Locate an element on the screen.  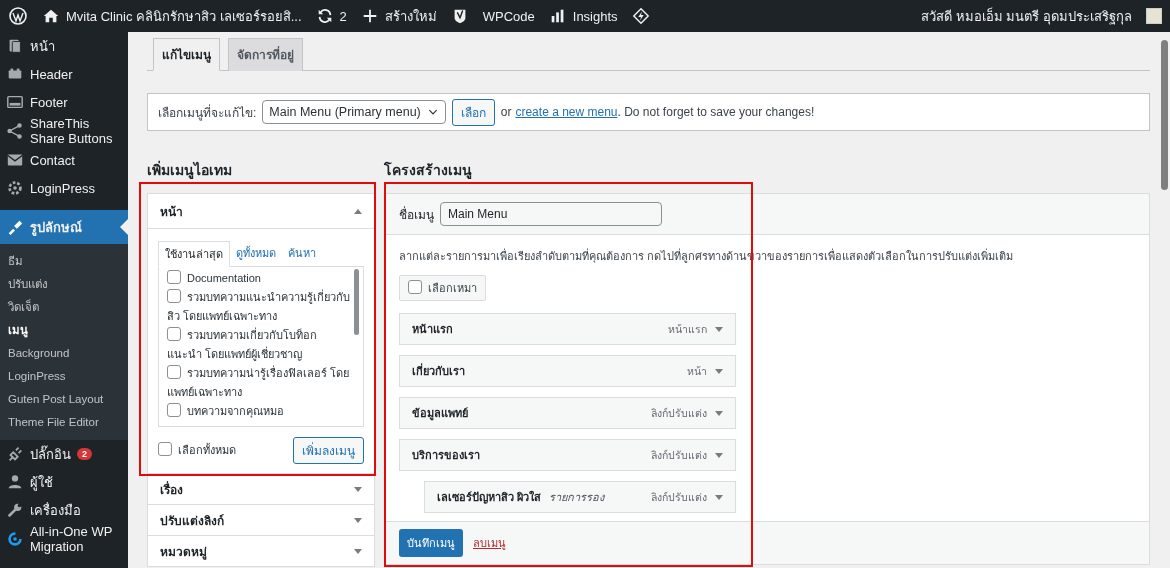
menu-item-type: หน้าแรก is located at coordinates (687, 329).